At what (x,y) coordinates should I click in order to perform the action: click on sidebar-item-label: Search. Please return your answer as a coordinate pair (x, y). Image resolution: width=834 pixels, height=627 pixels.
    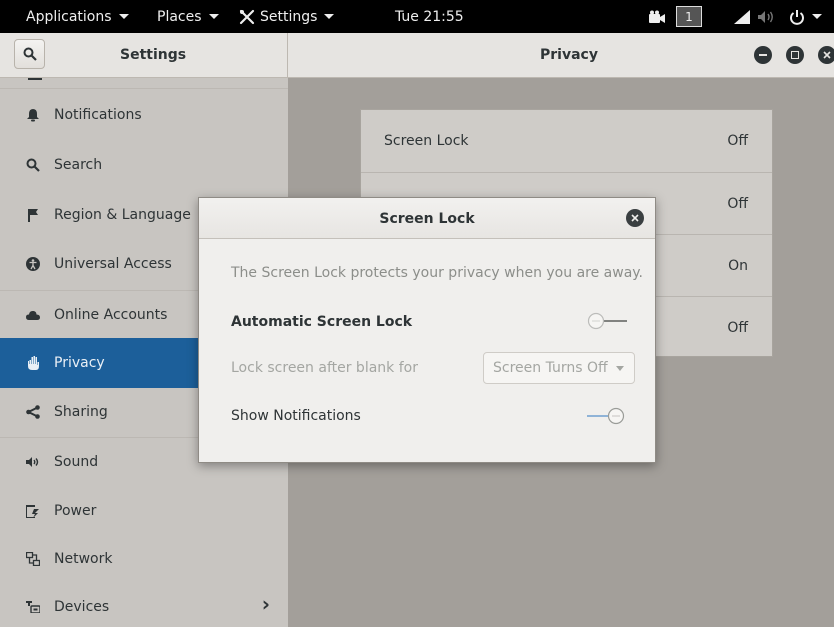
    Looking at the image, I should click on (78, 165).